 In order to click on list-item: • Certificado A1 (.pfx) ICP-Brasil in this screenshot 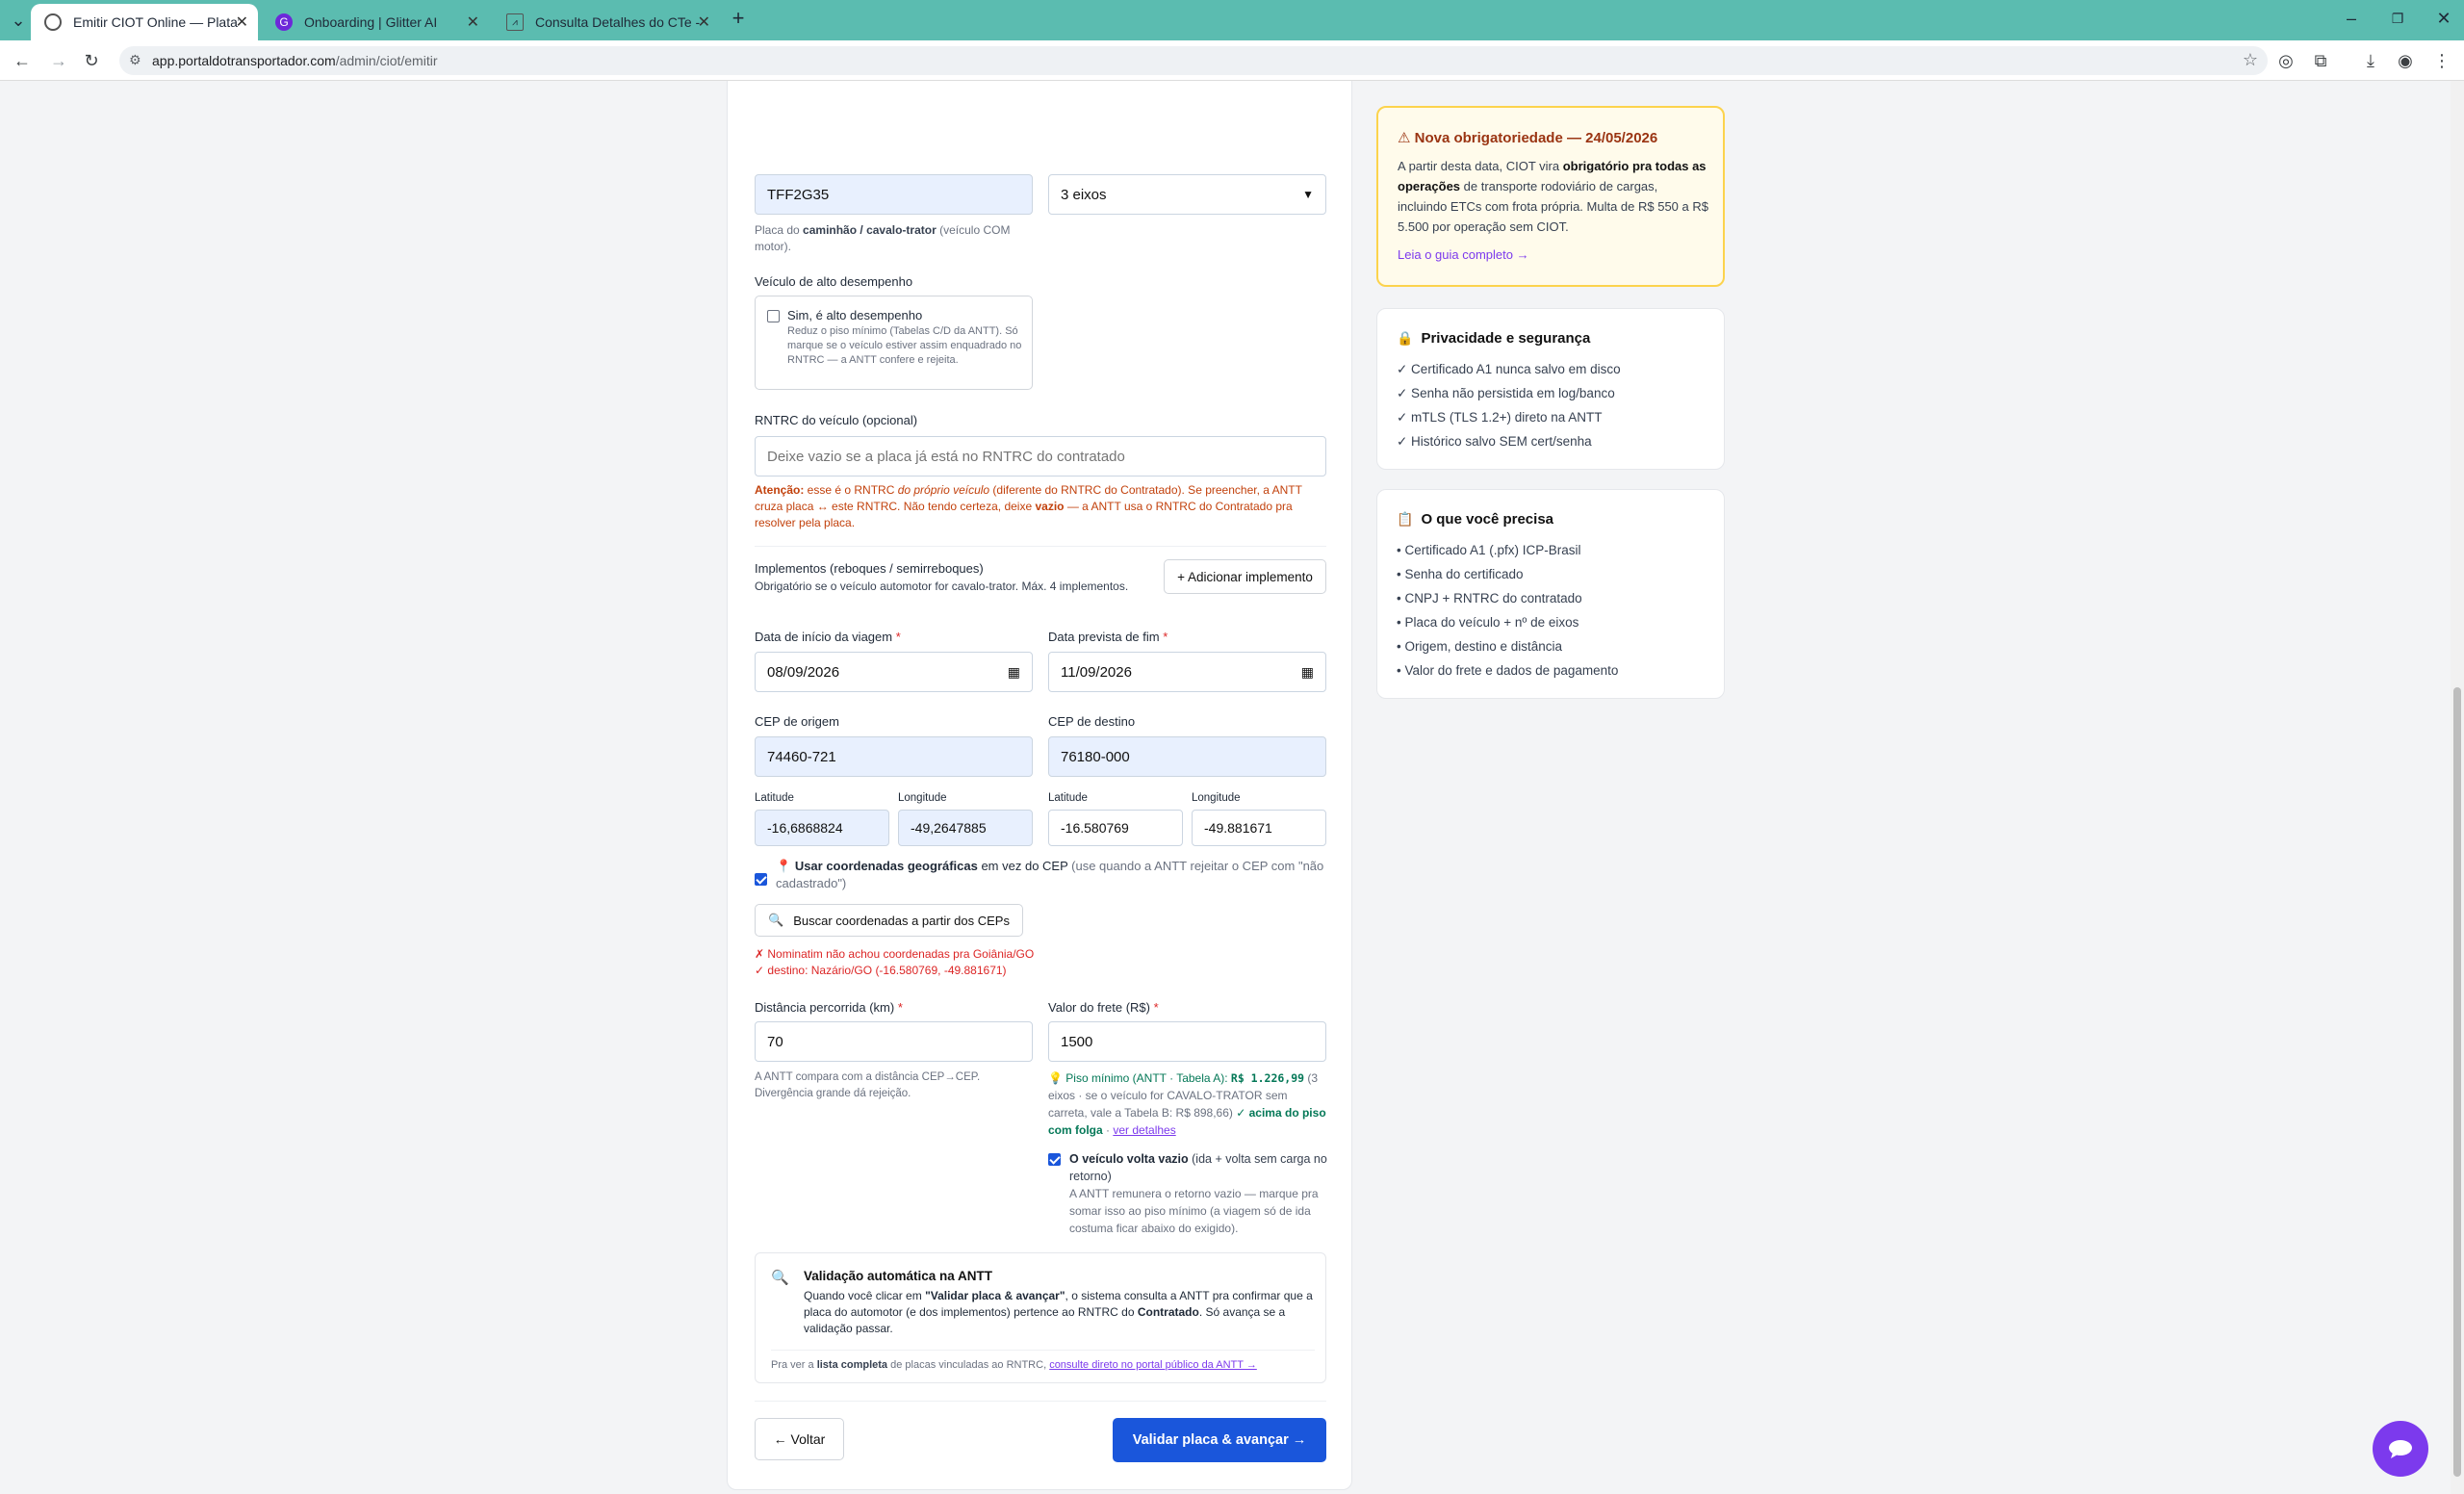, I will do `click(1489, 550)`.